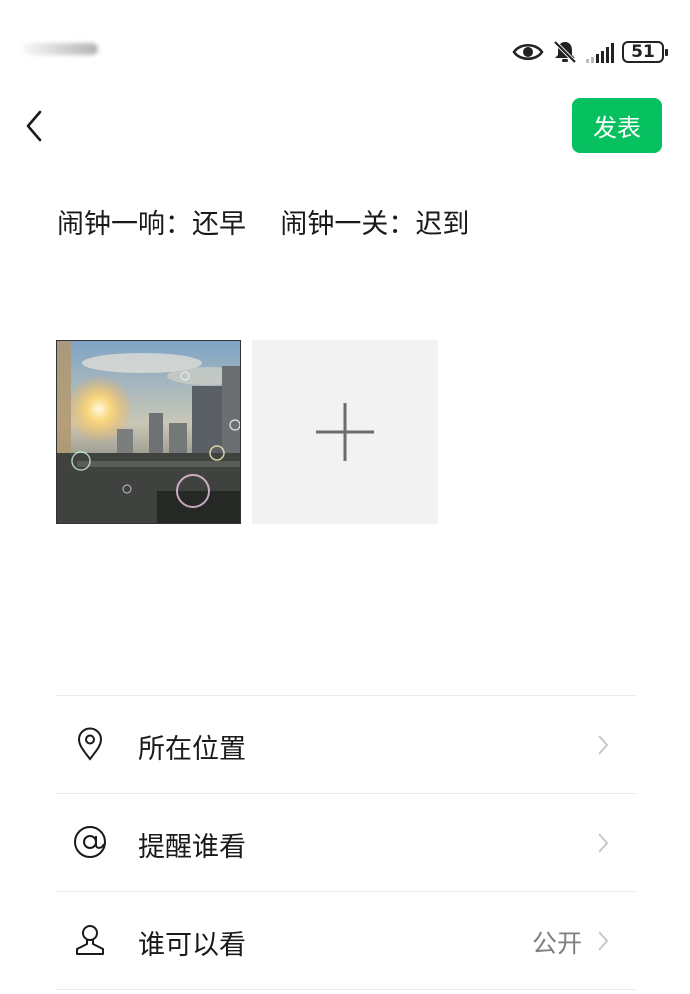 Image resolution: width=690 pixels, height=994 pixels. Describe the element at coordinates (90, 940) in the screenshot. I see `person-icon` at that location.